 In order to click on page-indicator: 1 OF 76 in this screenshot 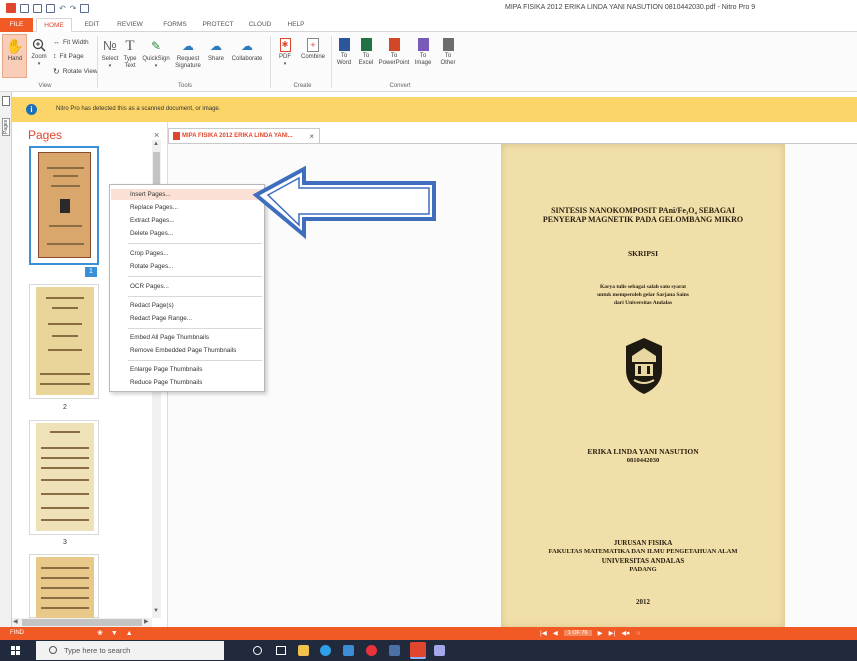, I will do `click(577, 633)`.